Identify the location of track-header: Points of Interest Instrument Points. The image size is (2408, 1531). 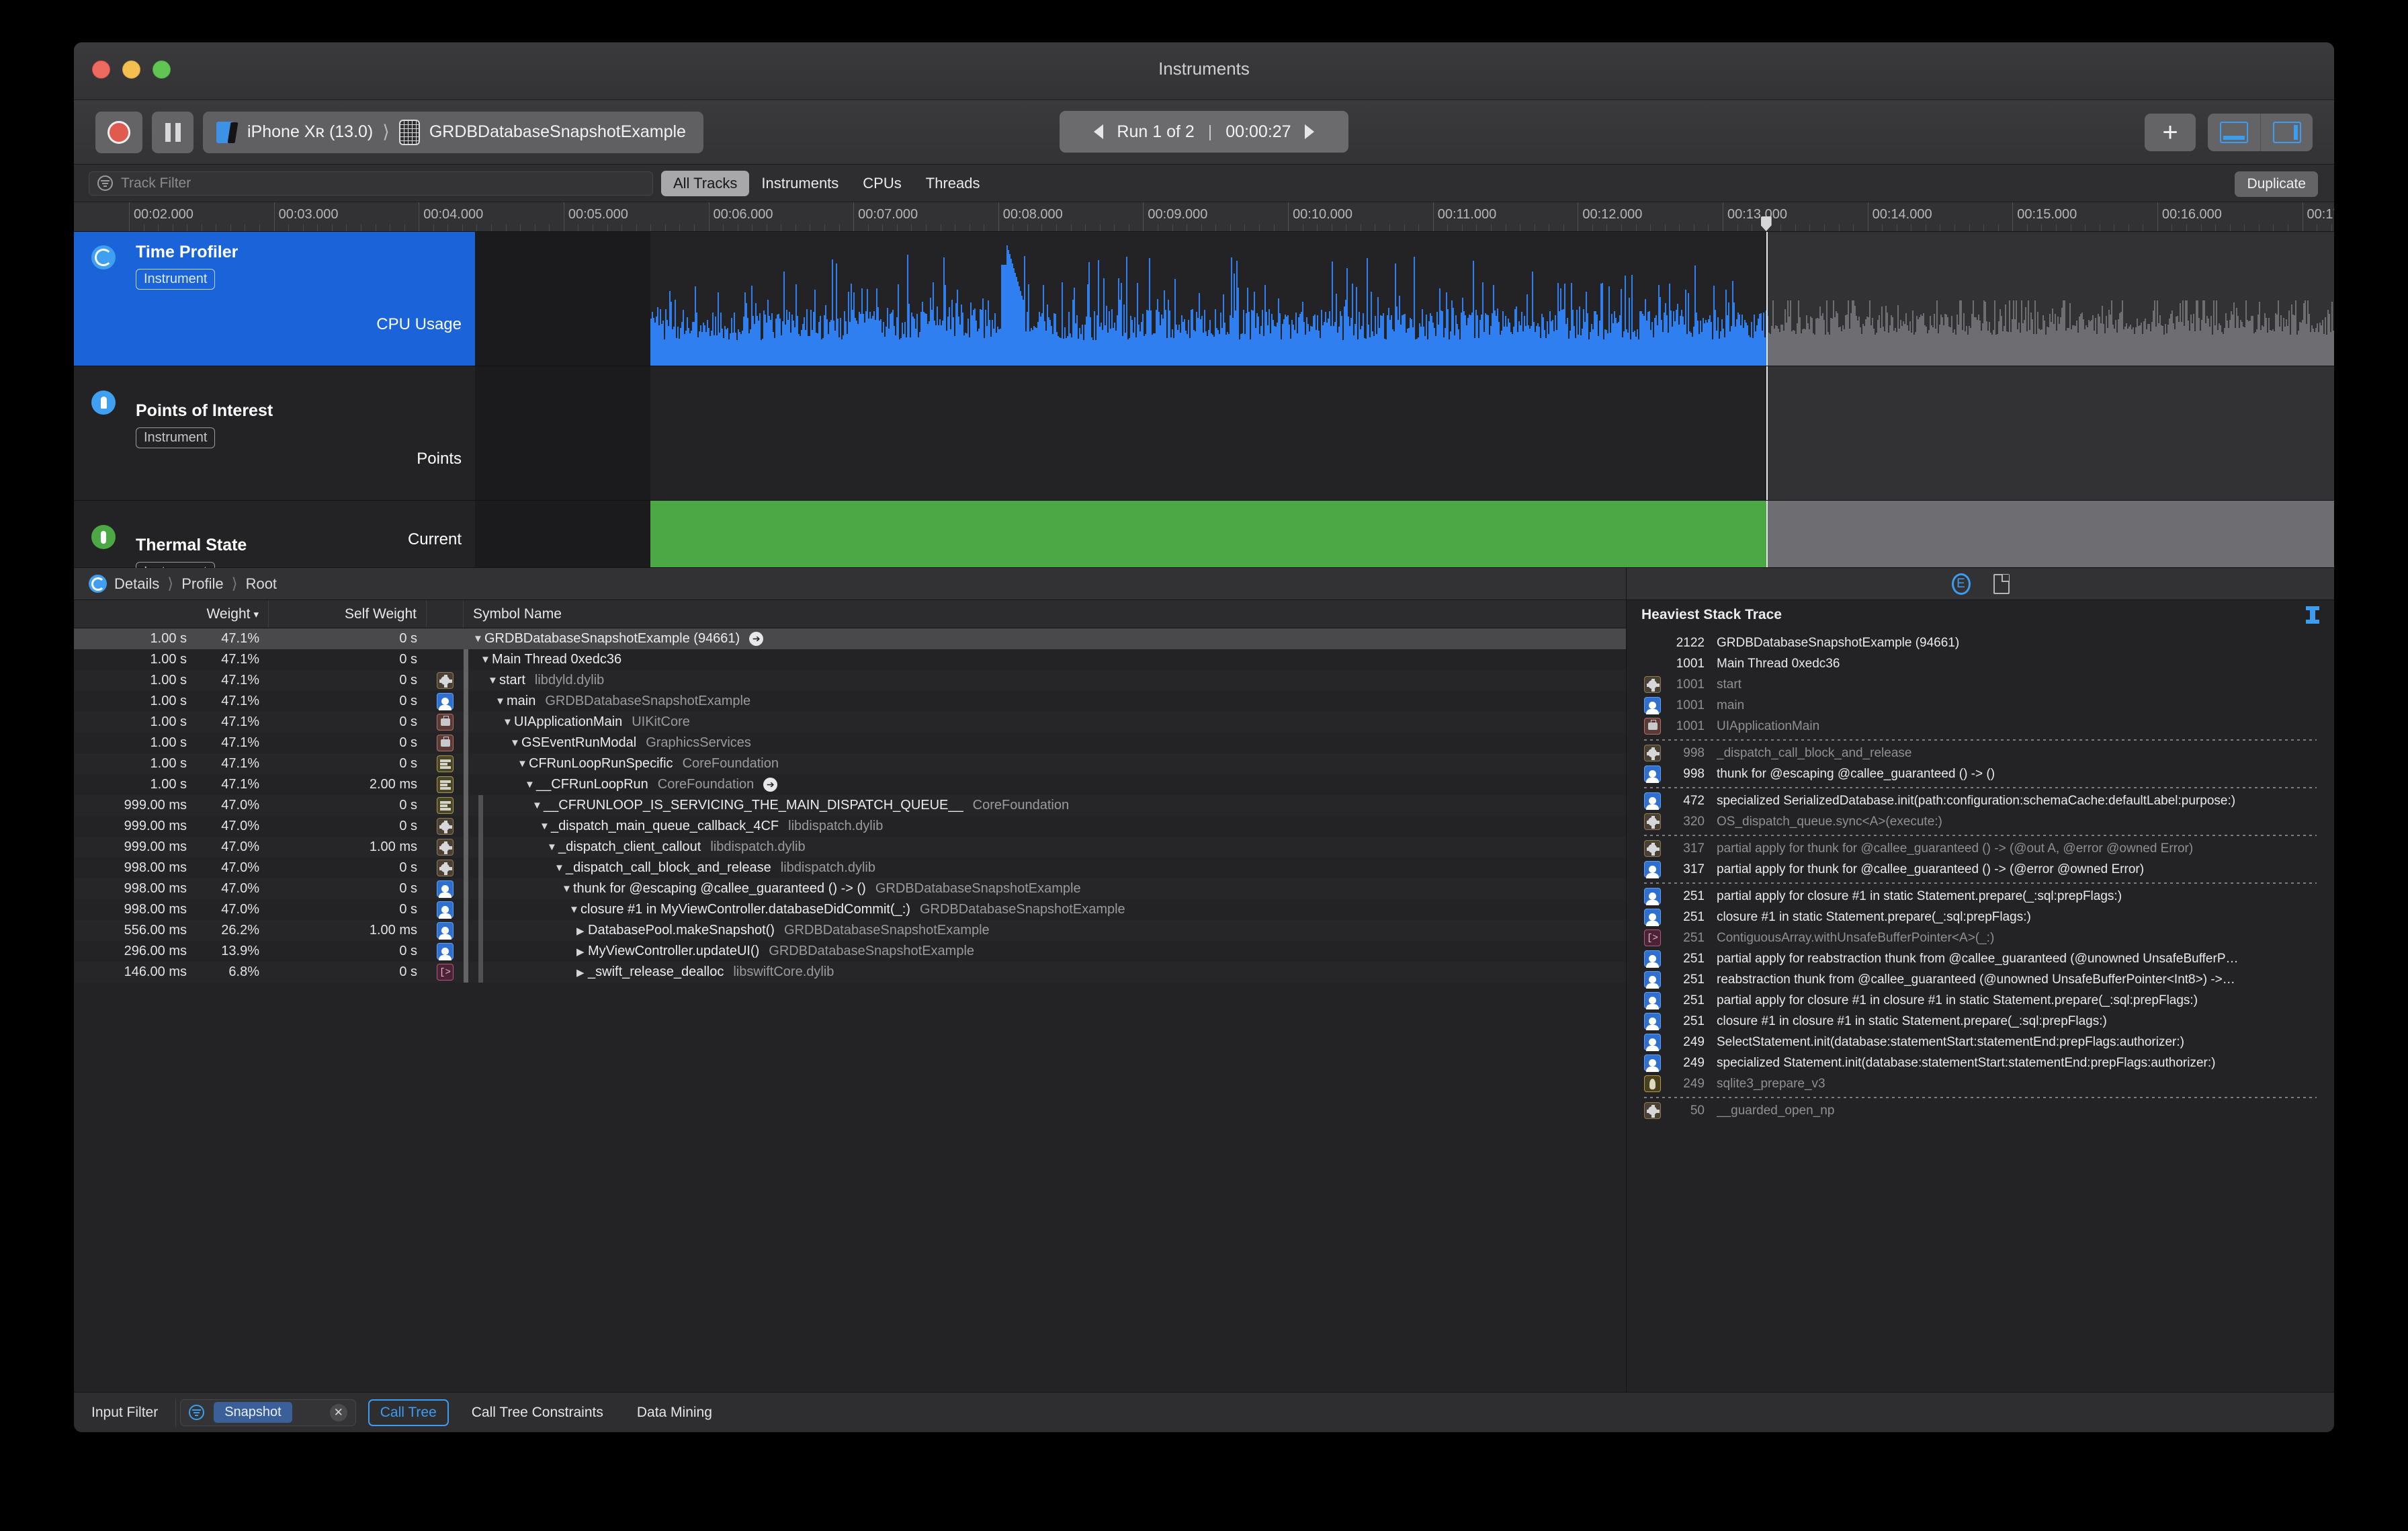
(274, 433).